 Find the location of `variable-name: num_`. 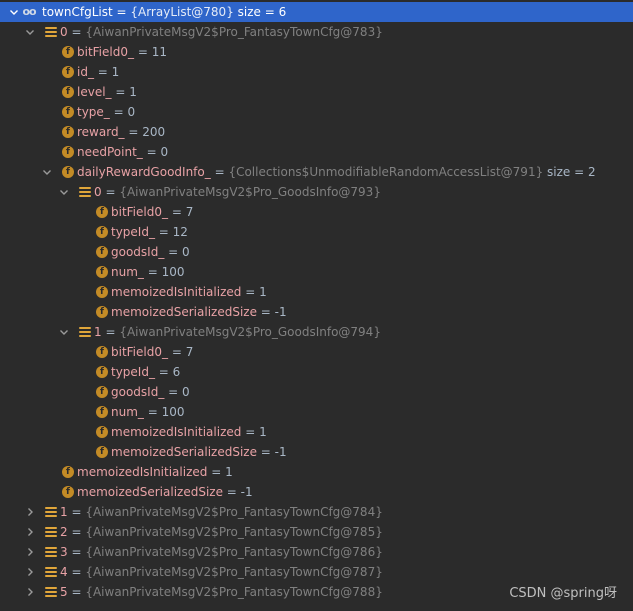

variable-name: num_ is located at coordinates (127, 272).